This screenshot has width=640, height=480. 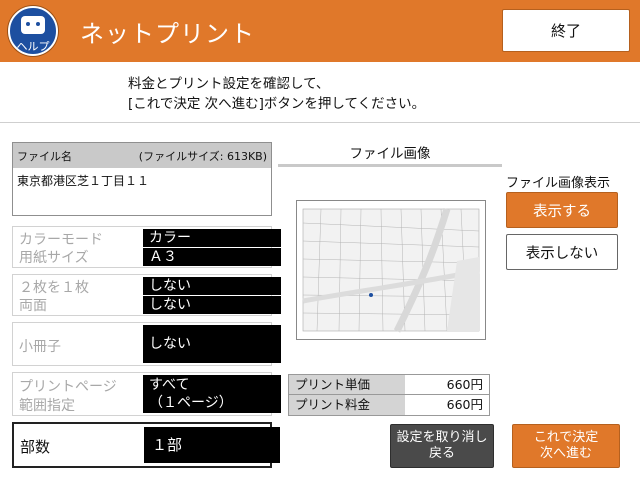 I want to click on copies-label: 部数, so click(x=35, y=447).